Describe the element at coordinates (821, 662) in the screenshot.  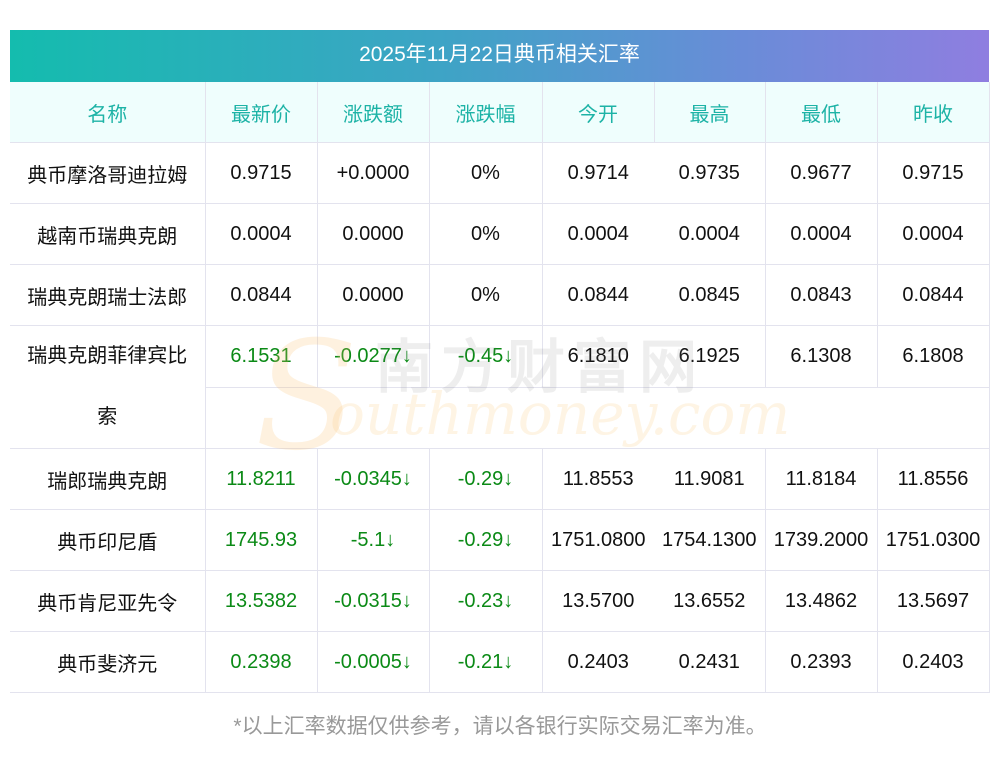
I see `low-cell: 0.2393` at that location.